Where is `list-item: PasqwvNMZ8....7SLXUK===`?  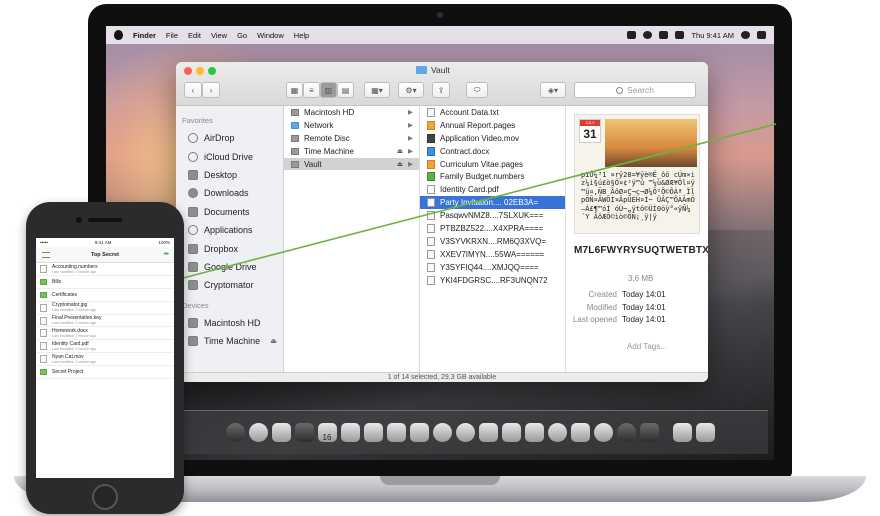
list-item: PasqwvNMZ8....7SLXUK=== is located at coordinates (492, 215).